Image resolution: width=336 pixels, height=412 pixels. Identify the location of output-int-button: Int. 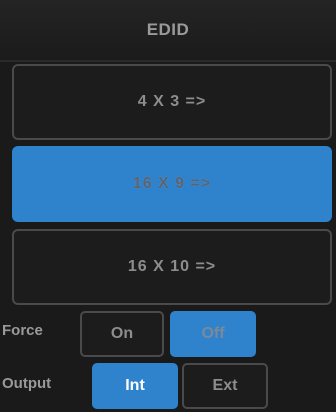
(135, 386).